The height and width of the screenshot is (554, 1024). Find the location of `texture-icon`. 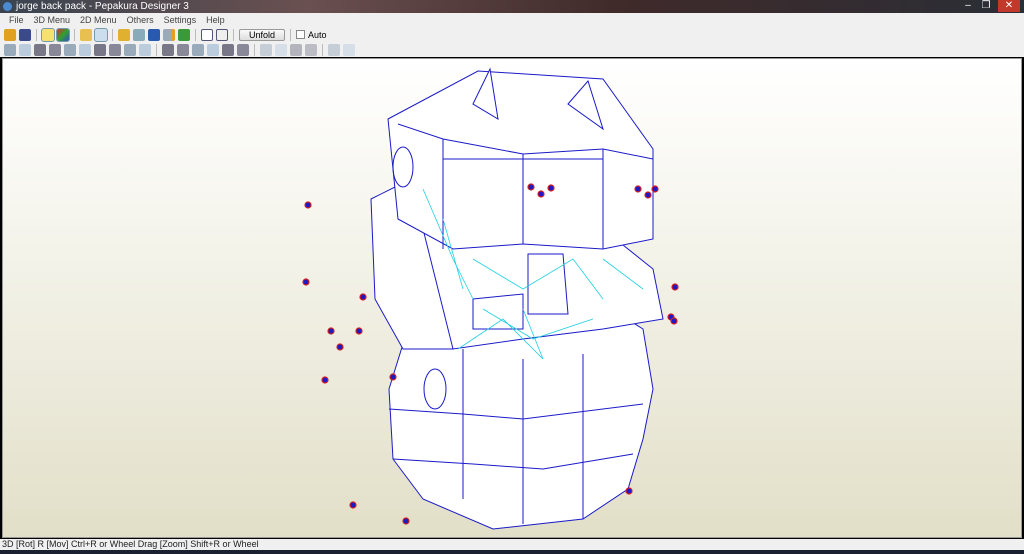

texture-icon is located at coordinates (86, 34).